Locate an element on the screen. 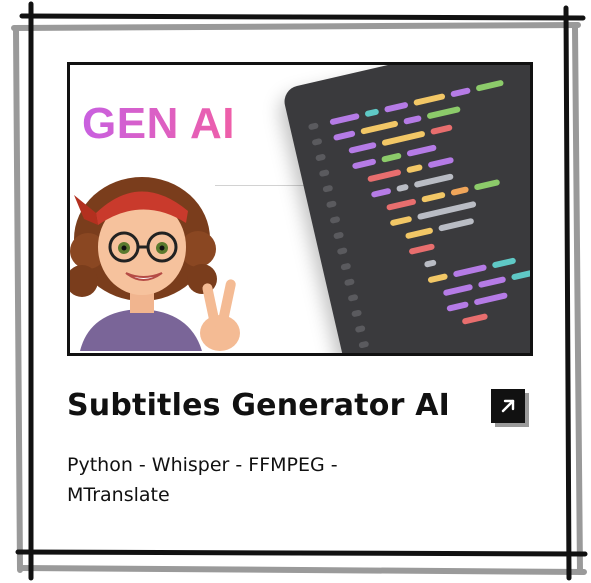  arrow-up-right-icon is located at coordinates (508, 406).